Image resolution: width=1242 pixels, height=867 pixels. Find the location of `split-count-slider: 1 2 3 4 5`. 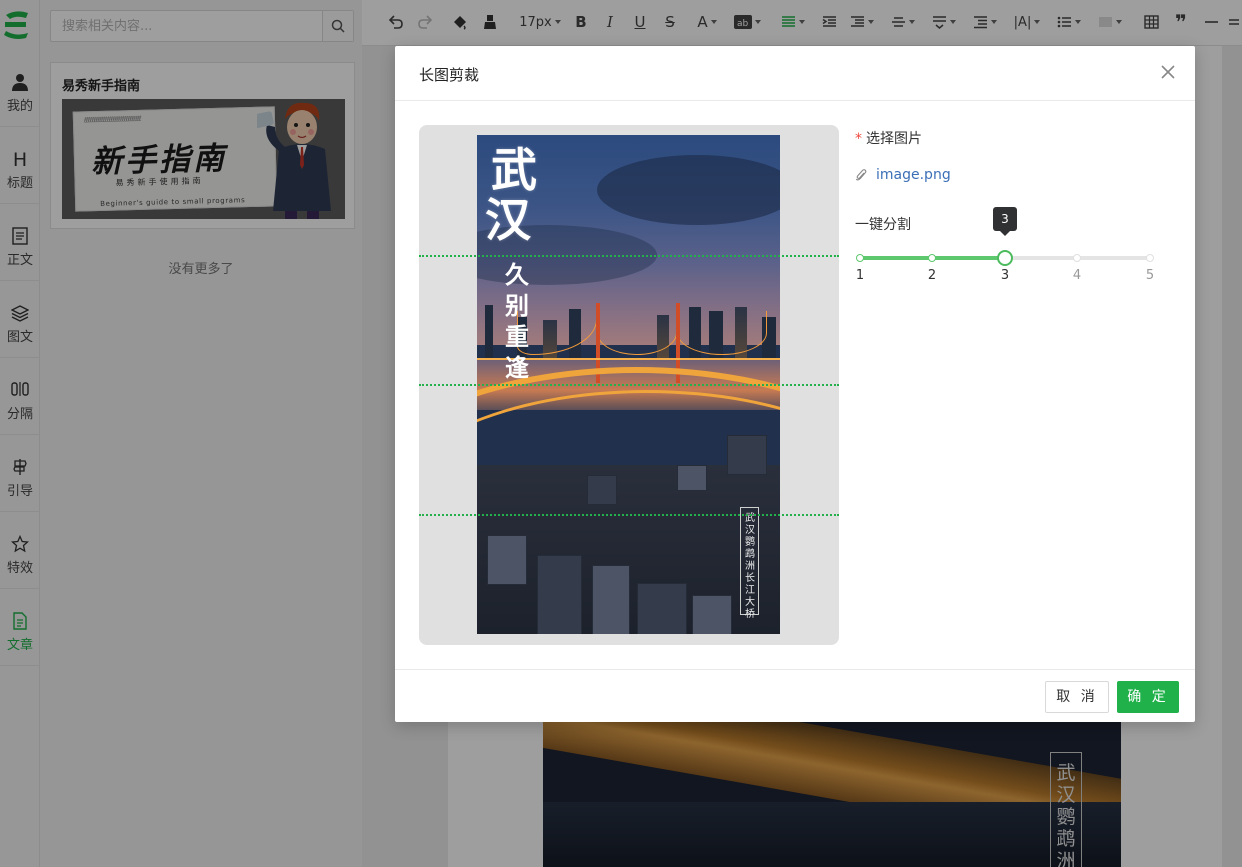

split-count-slider: 1 2 3 4 5 is located at coordinates (1005, 266).